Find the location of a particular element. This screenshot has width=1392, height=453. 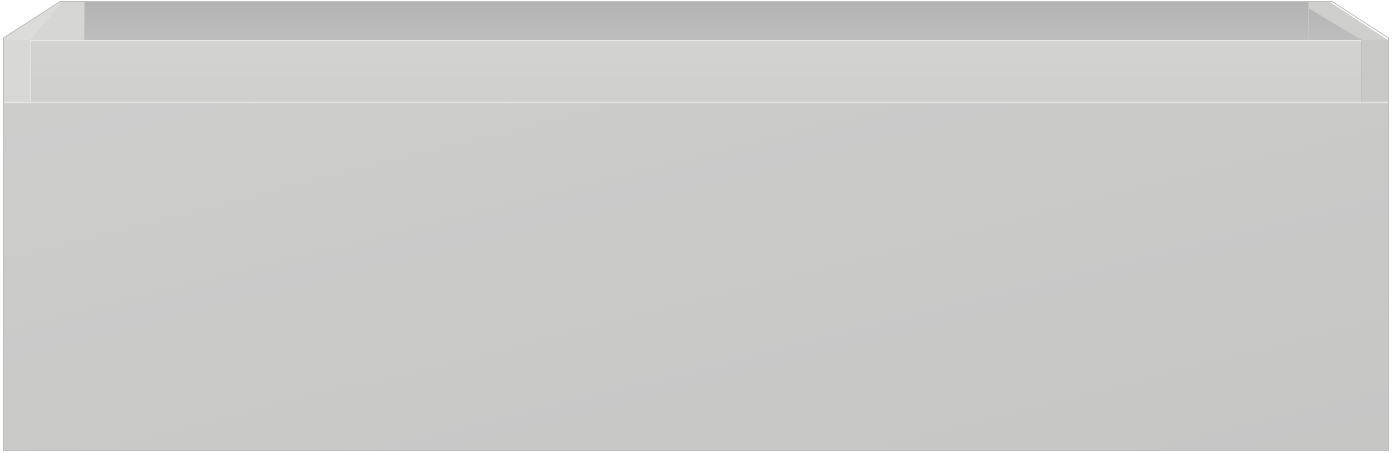

right-wall-face is located at coordinates (1375, 71).